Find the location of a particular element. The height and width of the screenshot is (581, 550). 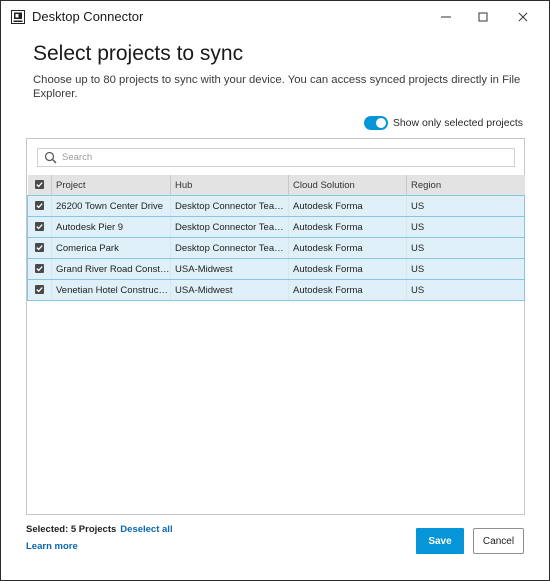

table-header-row: Project Hub Cloud Solution Region is located at coordinates (276, 185).